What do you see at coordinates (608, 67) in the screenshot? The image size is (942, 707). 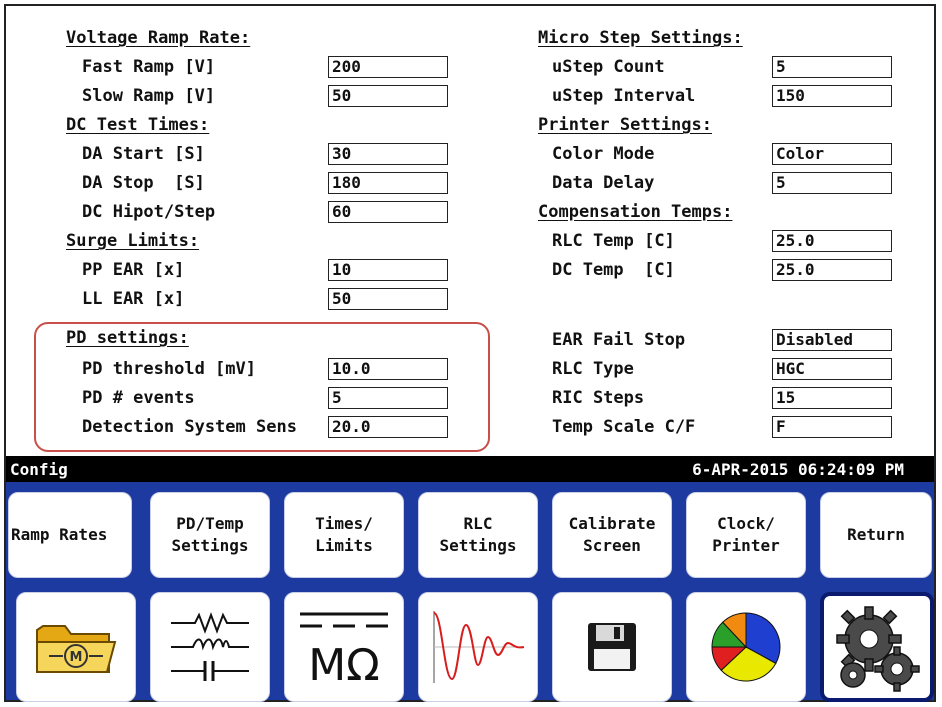 I see `ustep-count-label: uStep Count` at bounding box center [608, 67].